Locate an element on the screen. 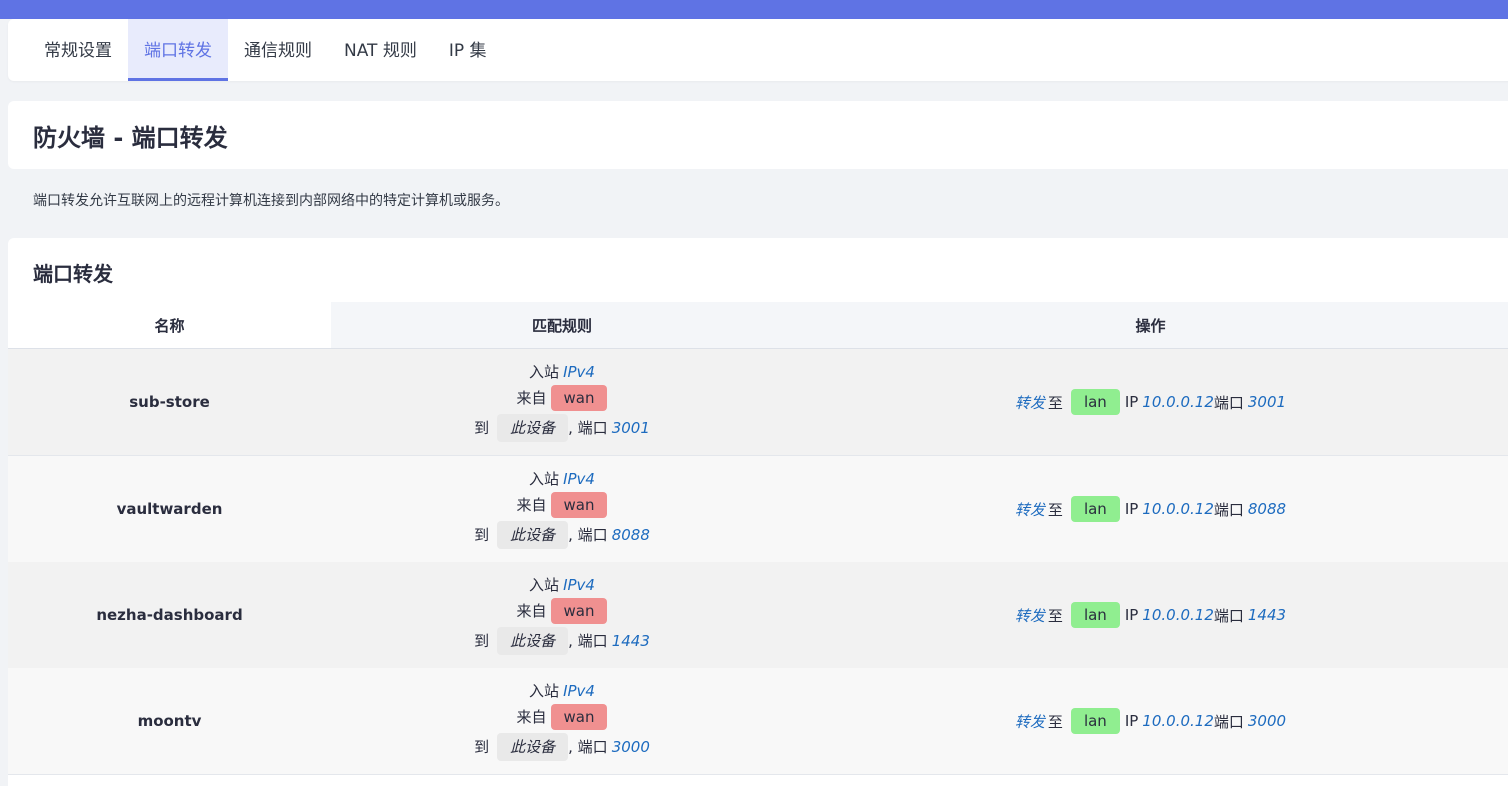  section-title: 端口转发 is located at coordinates (73, 274).